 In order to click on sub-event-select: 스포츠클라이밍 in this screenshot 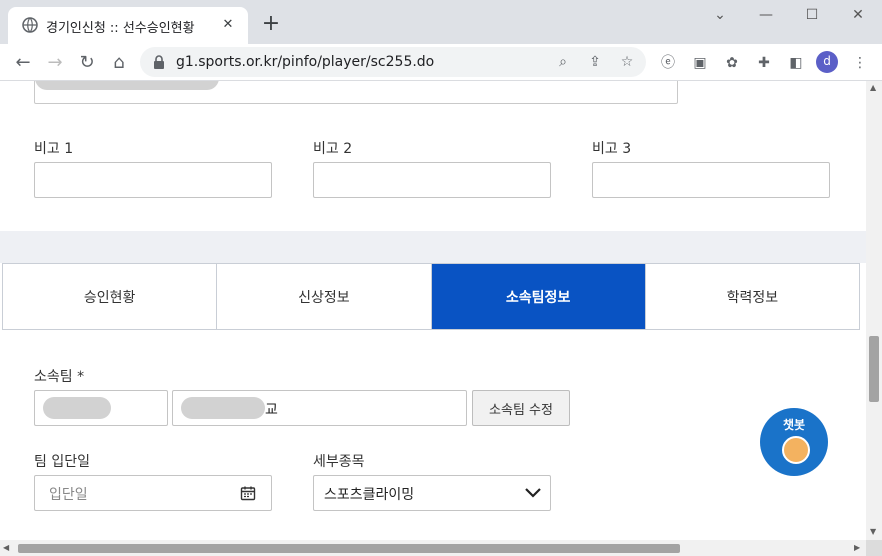, I will do `click(432, 493)`.